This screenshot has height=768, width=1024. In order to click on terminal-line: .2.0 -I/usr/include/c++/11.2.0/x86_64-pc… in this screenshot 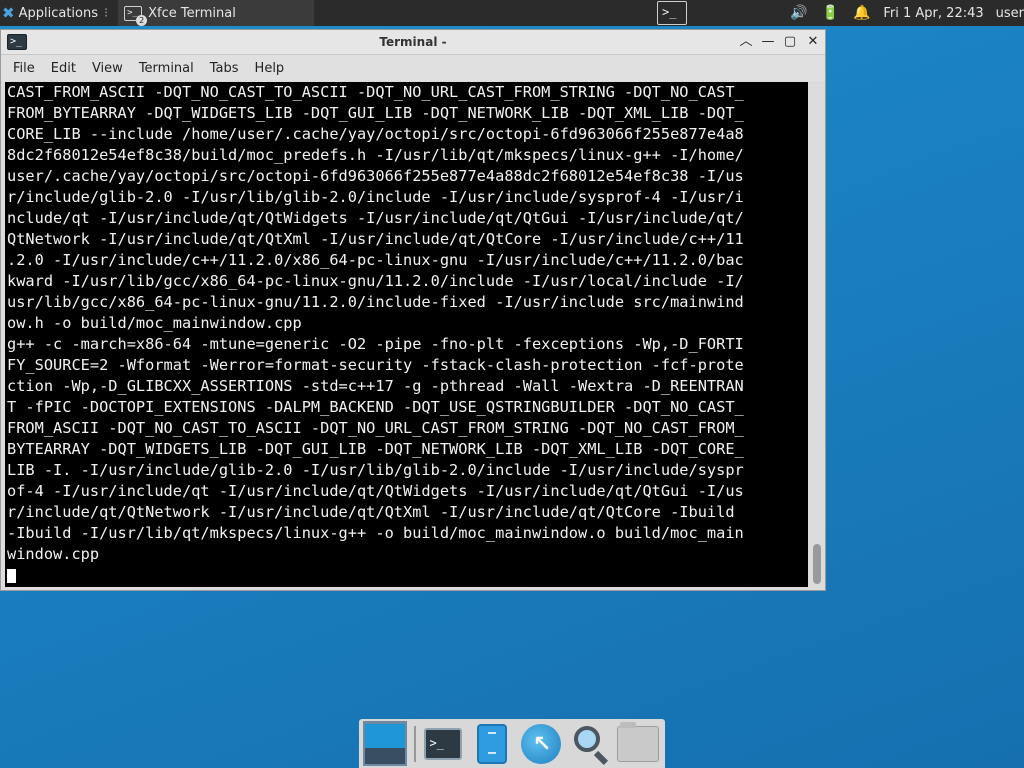, I will do `click(375, 260)`.